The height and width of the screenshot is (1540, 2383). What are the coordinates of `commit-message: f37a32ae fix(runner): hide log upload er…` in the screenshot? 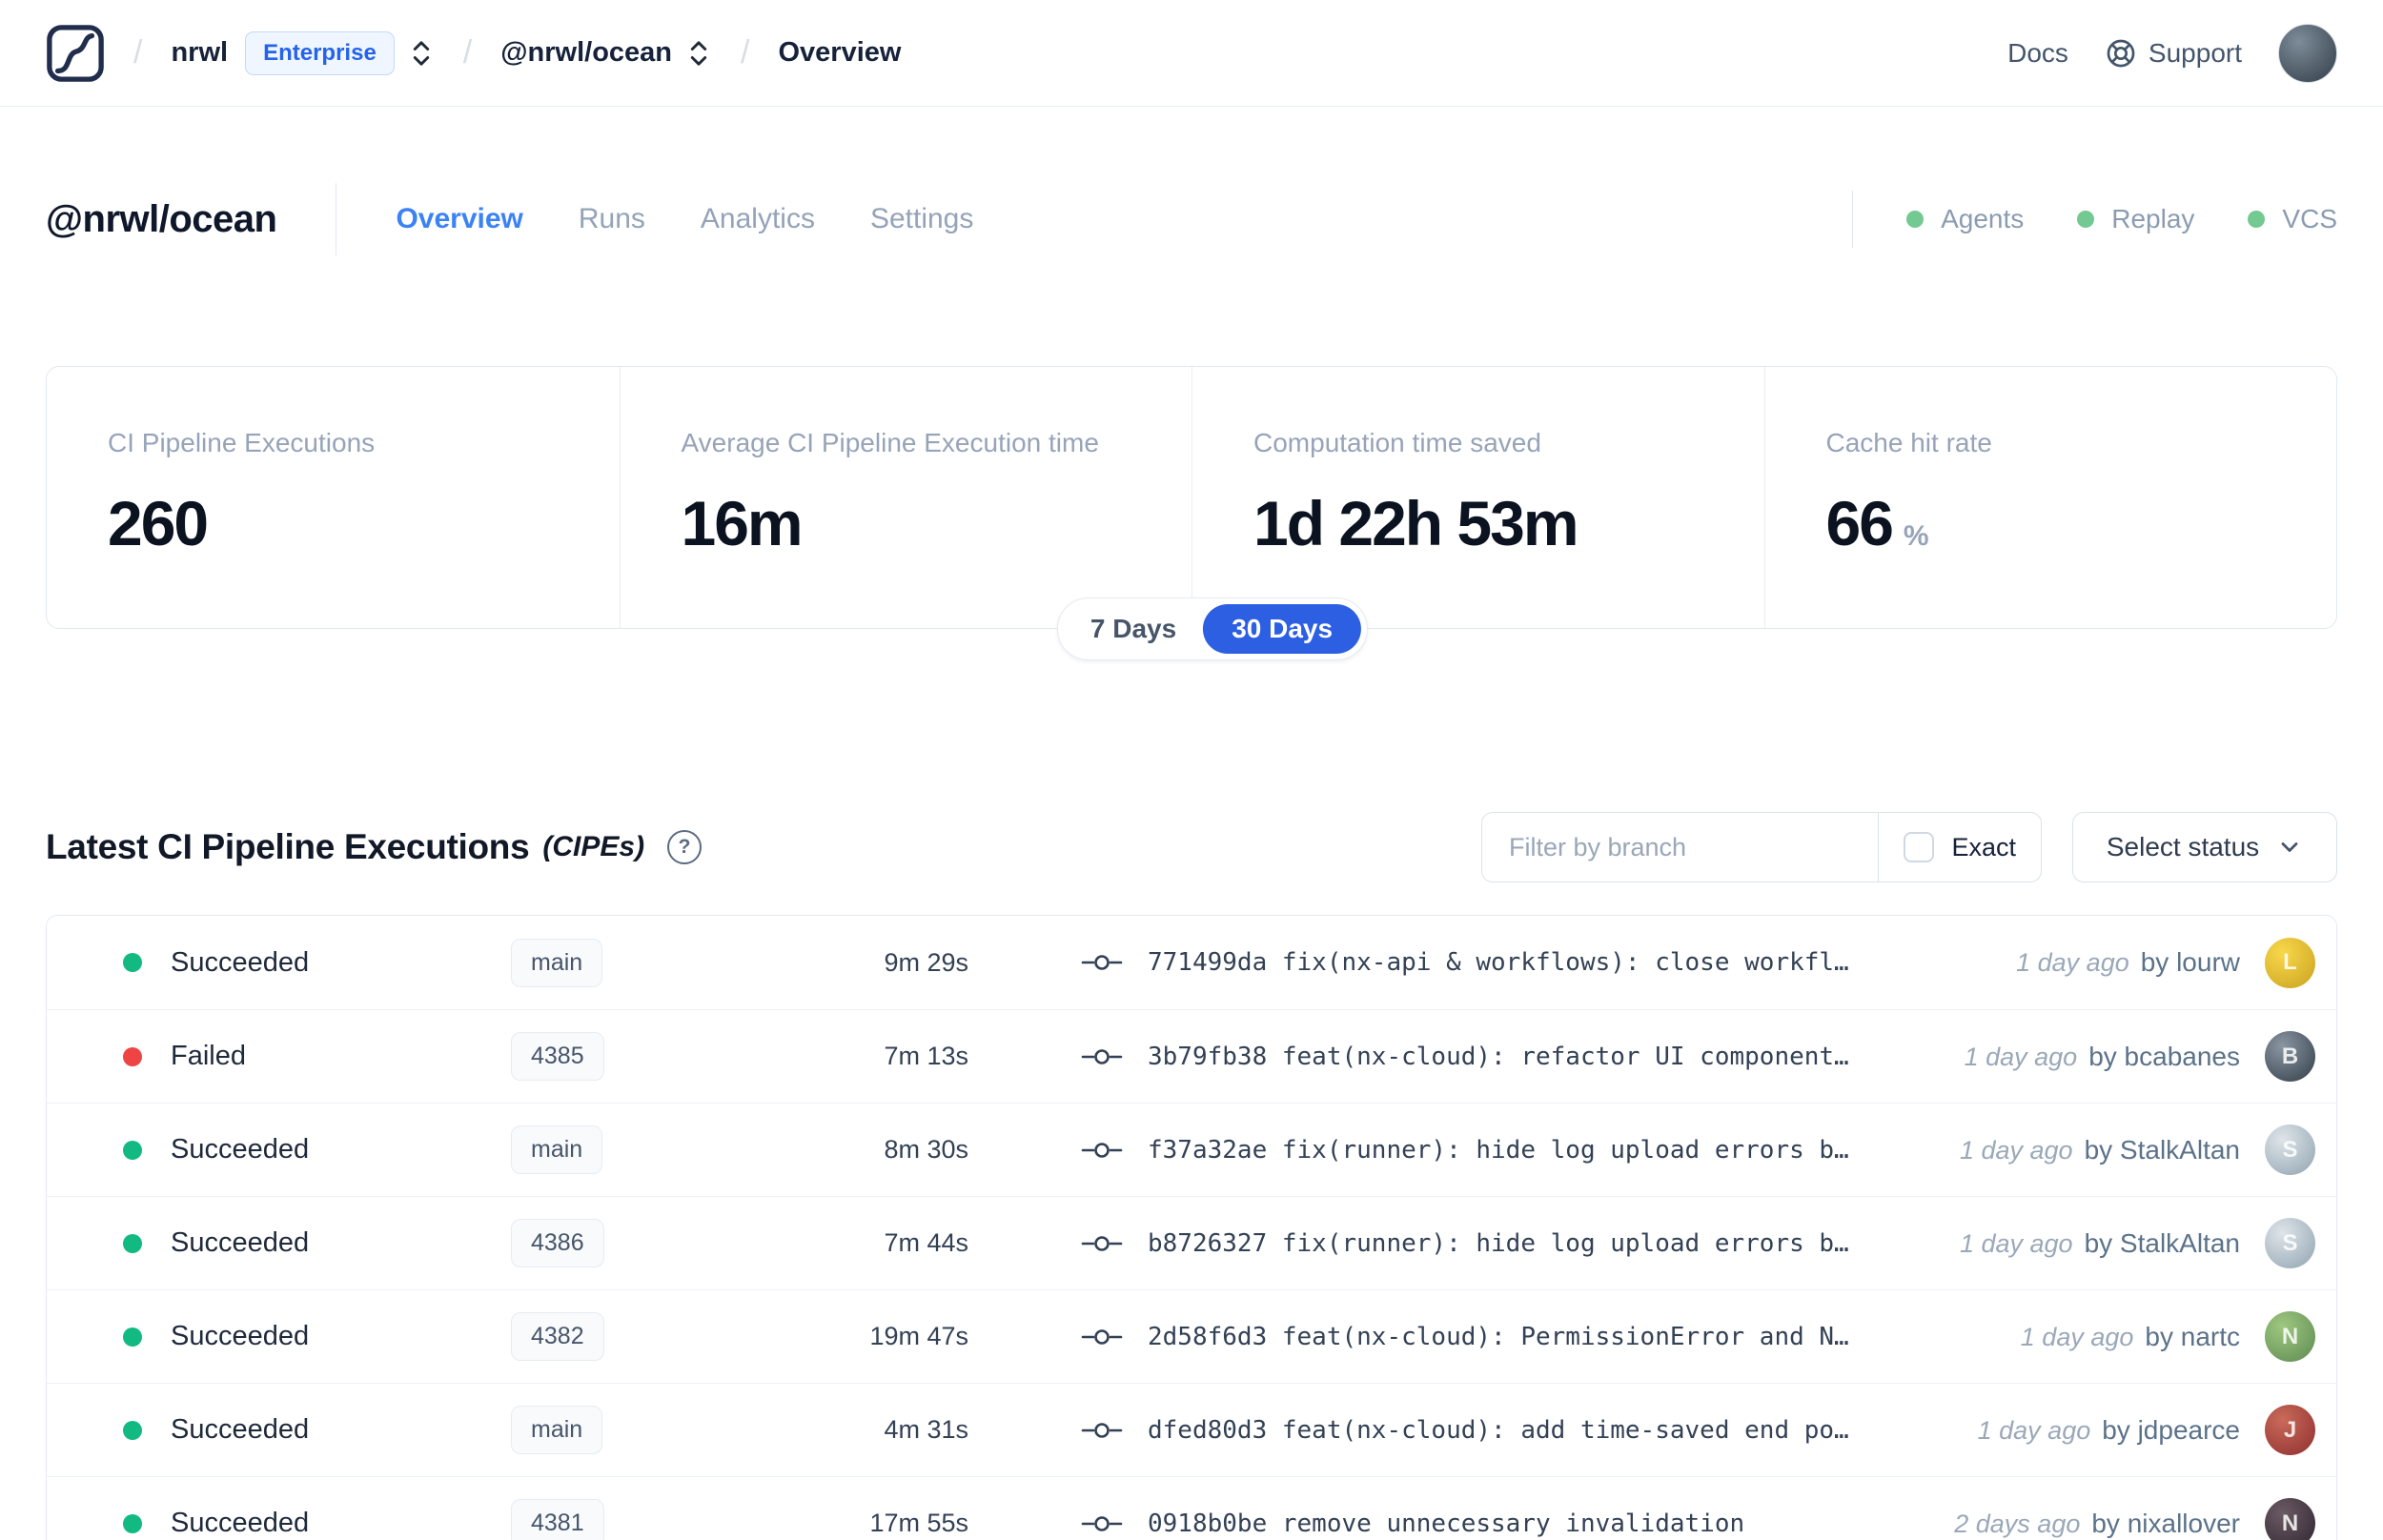 It's located at (1498, 1150).